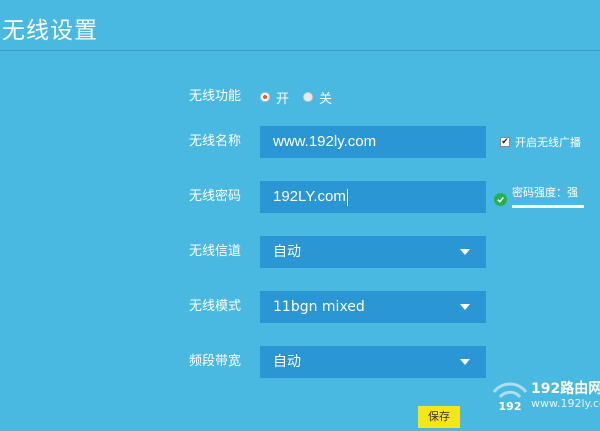 The height and width of the screenshot is (431, 600). What do you see at coordinates (373, 307) in the screenshot?
I see `mode-select: 11bgn mixed` at bounding box center [373, 307].